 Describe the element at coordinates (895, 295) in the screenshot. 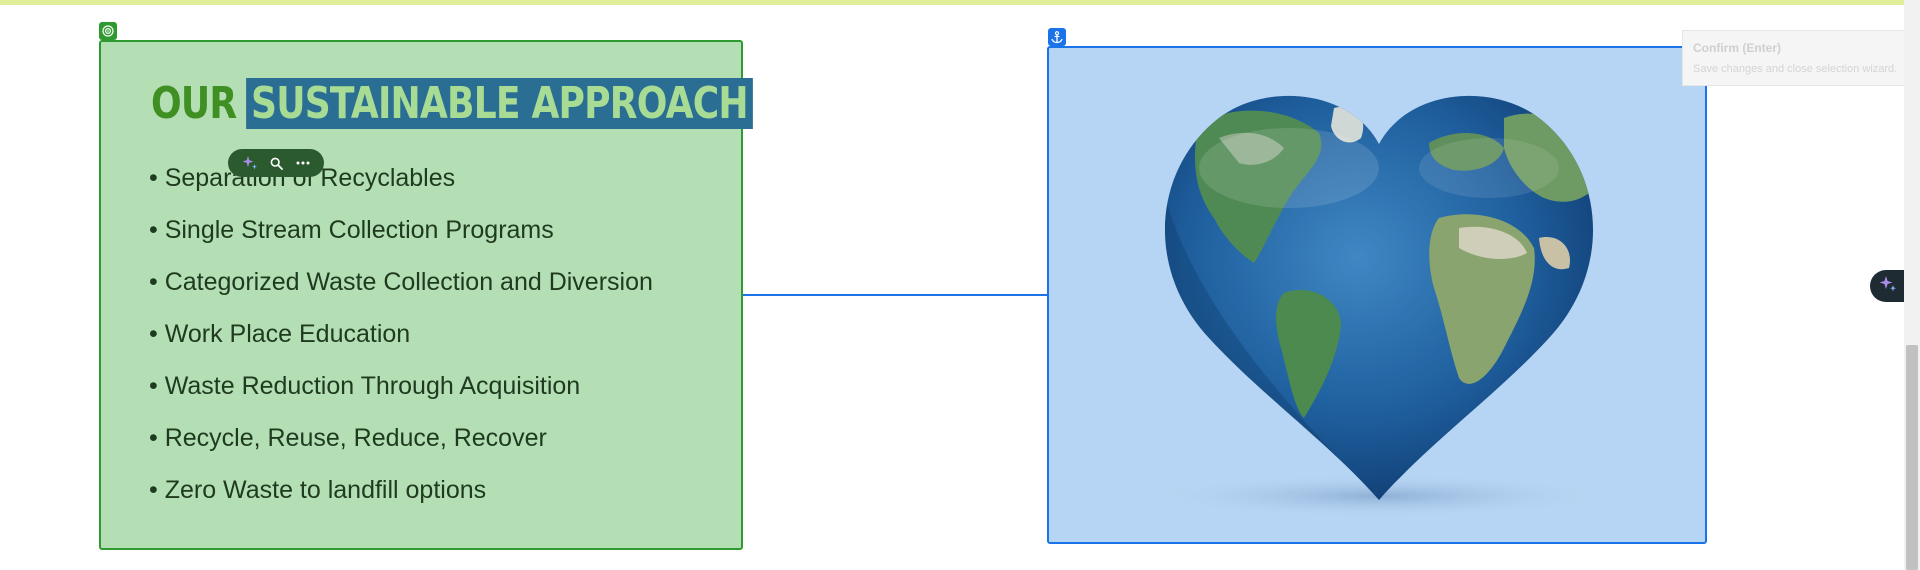

I see `connector-line` at that location.